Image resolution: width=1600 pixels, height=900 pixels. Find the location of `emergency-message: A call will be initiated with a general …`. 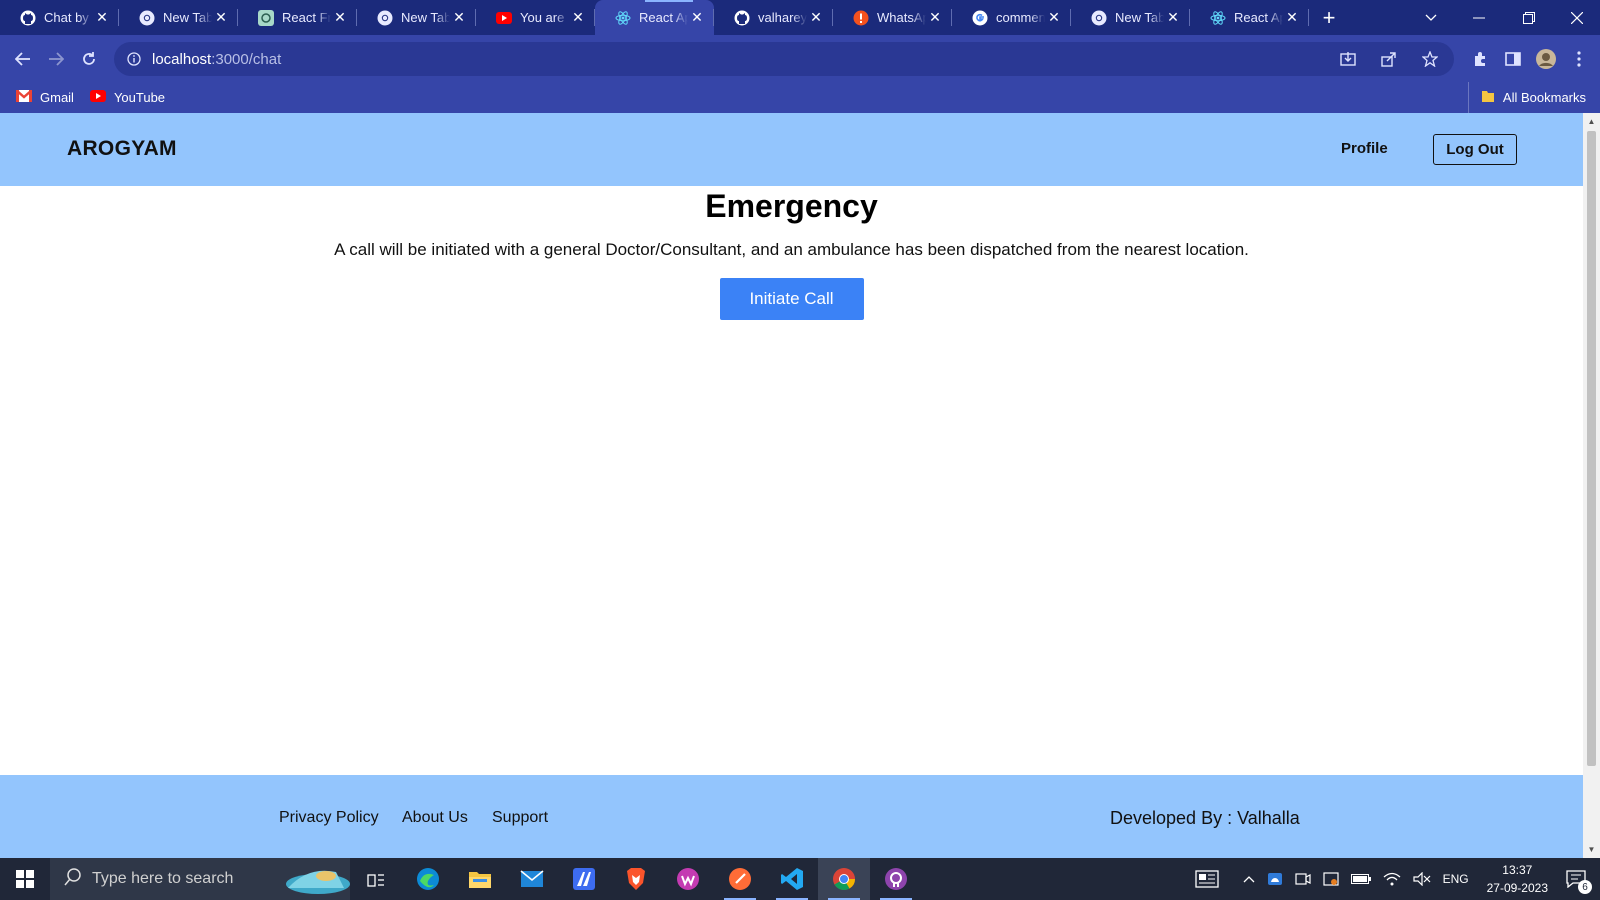

emergency-message: A call will be initiated with a general … is located at coordinates (791, 249).